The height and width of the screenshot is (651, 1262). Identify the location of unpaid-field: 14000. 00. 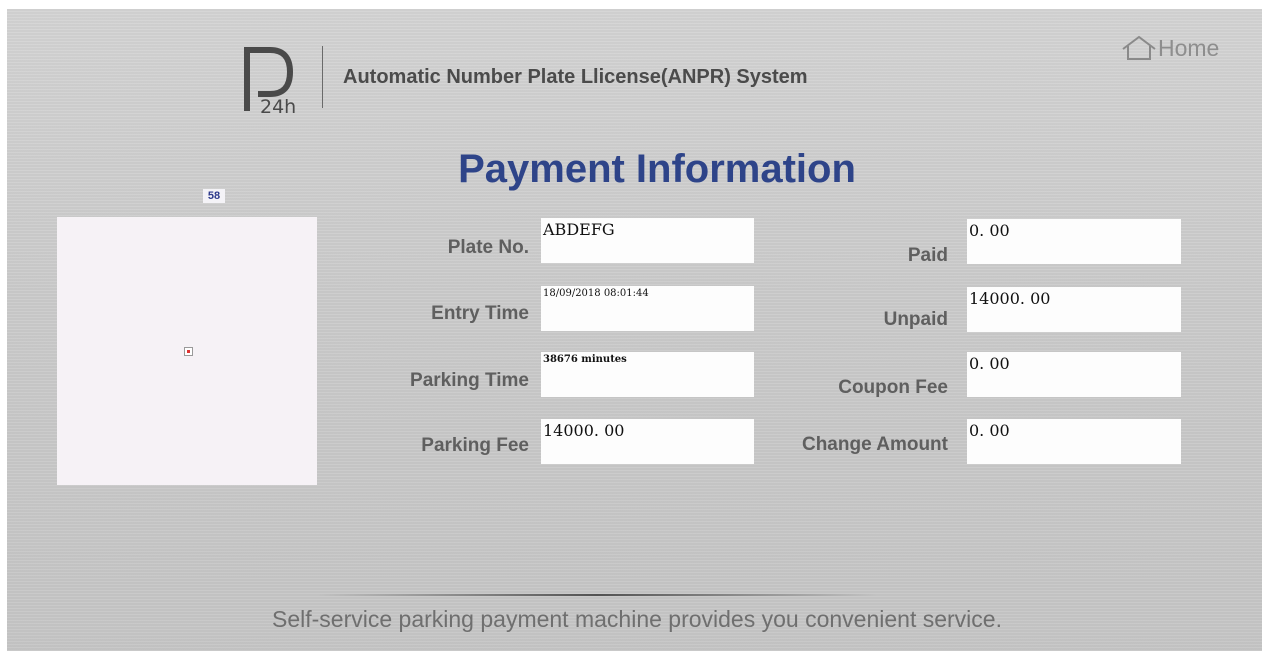
(1074, 309).